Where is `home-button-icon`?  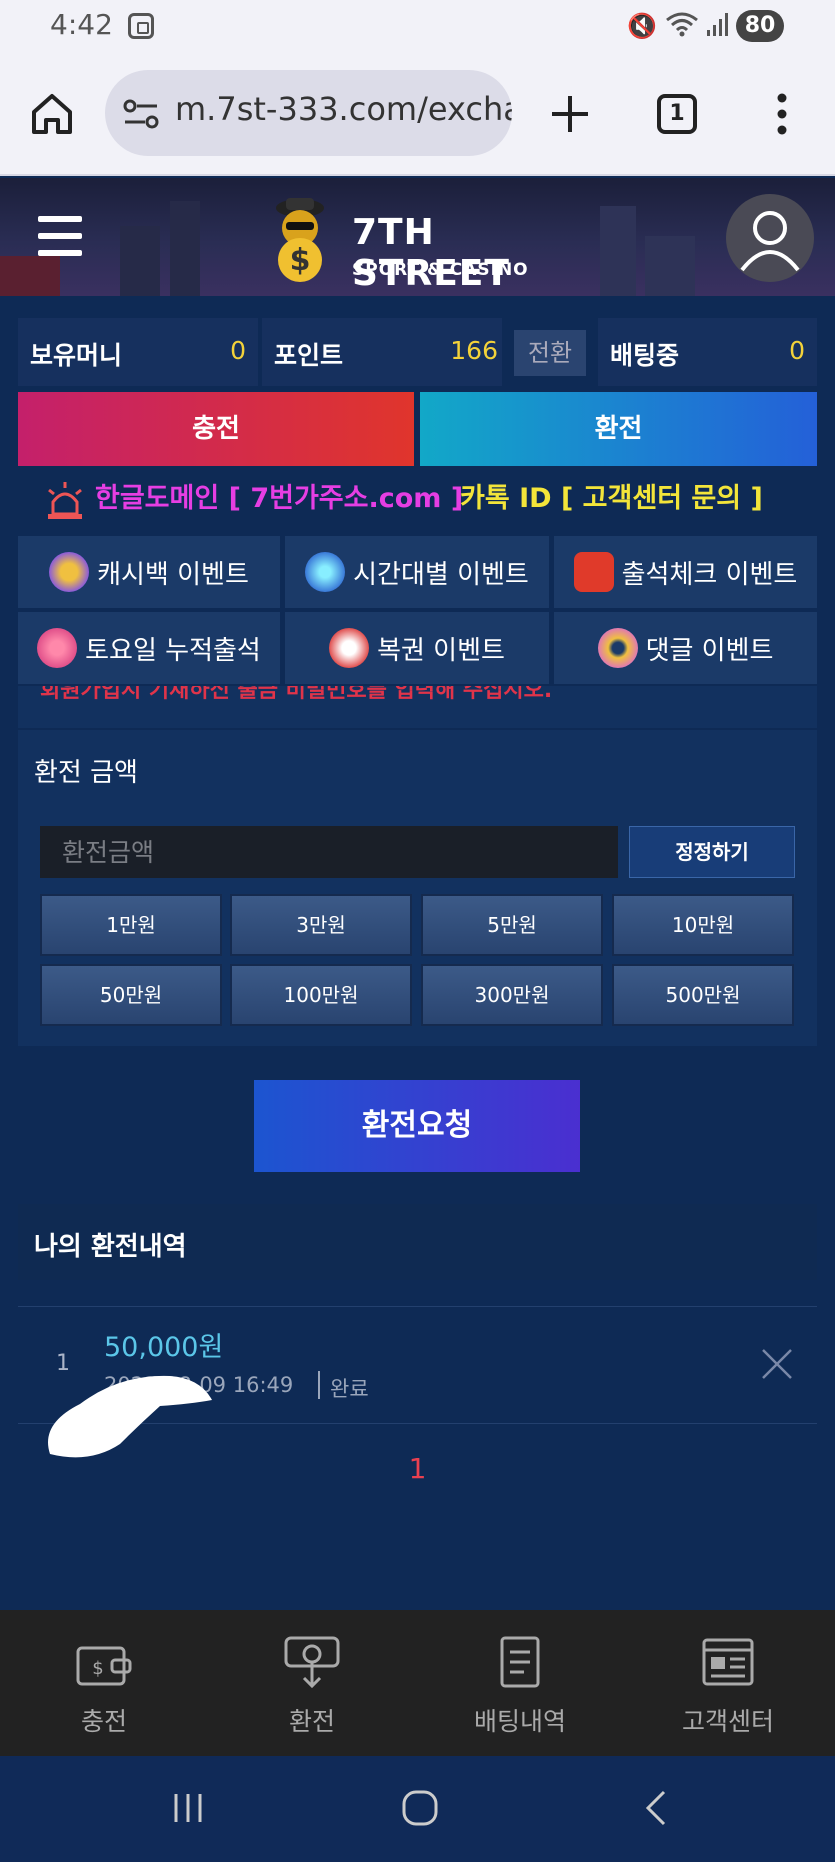
home-button-icon is located at coordinates (420, 1808).